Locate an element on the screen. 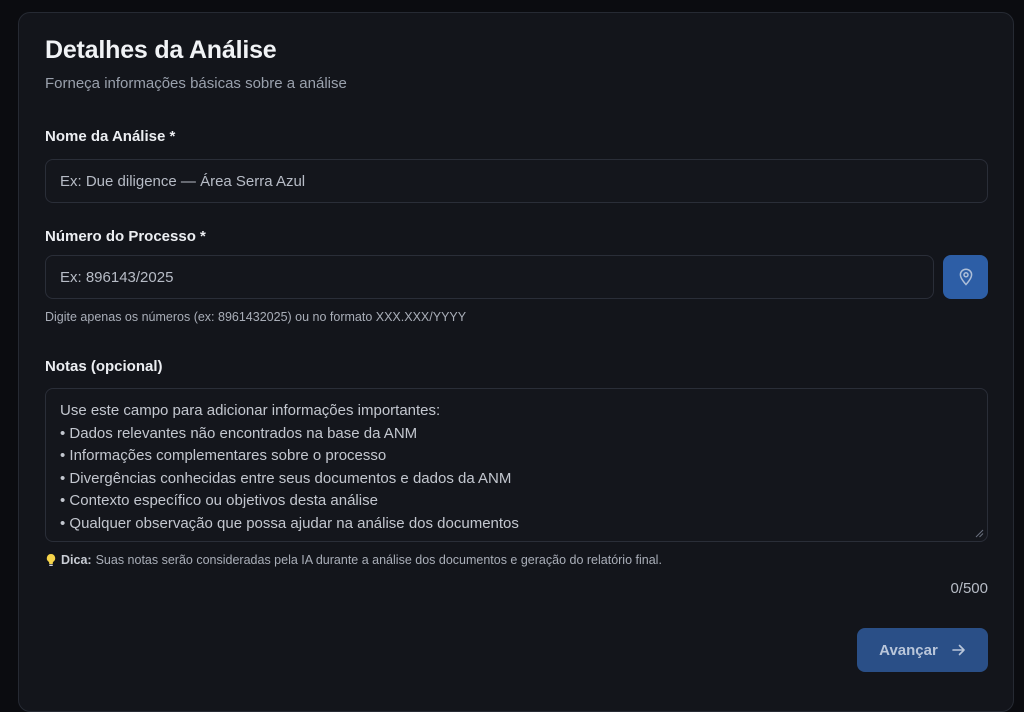 This screenshot has width=1024, height=712. next-button: Avançar is located at coordinates (922, 650).